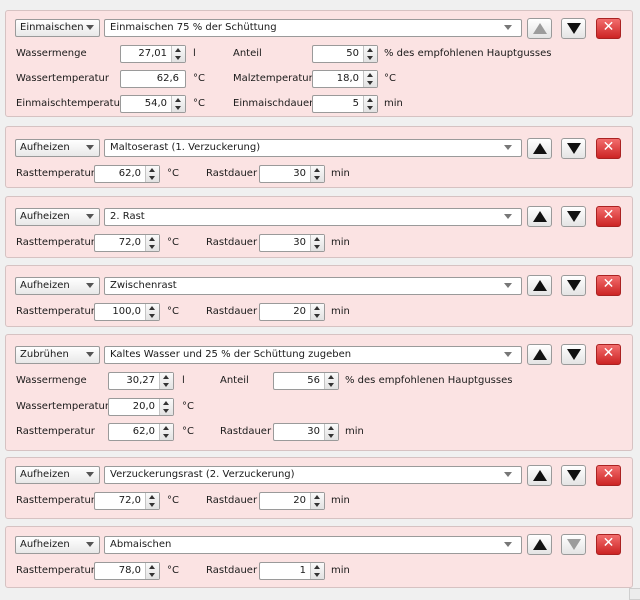 The image size is (640, 600). Describe the element at coordinates (153, 54) in the screenshot. I see `wassermenge-spinbox: 27,01` at that location.